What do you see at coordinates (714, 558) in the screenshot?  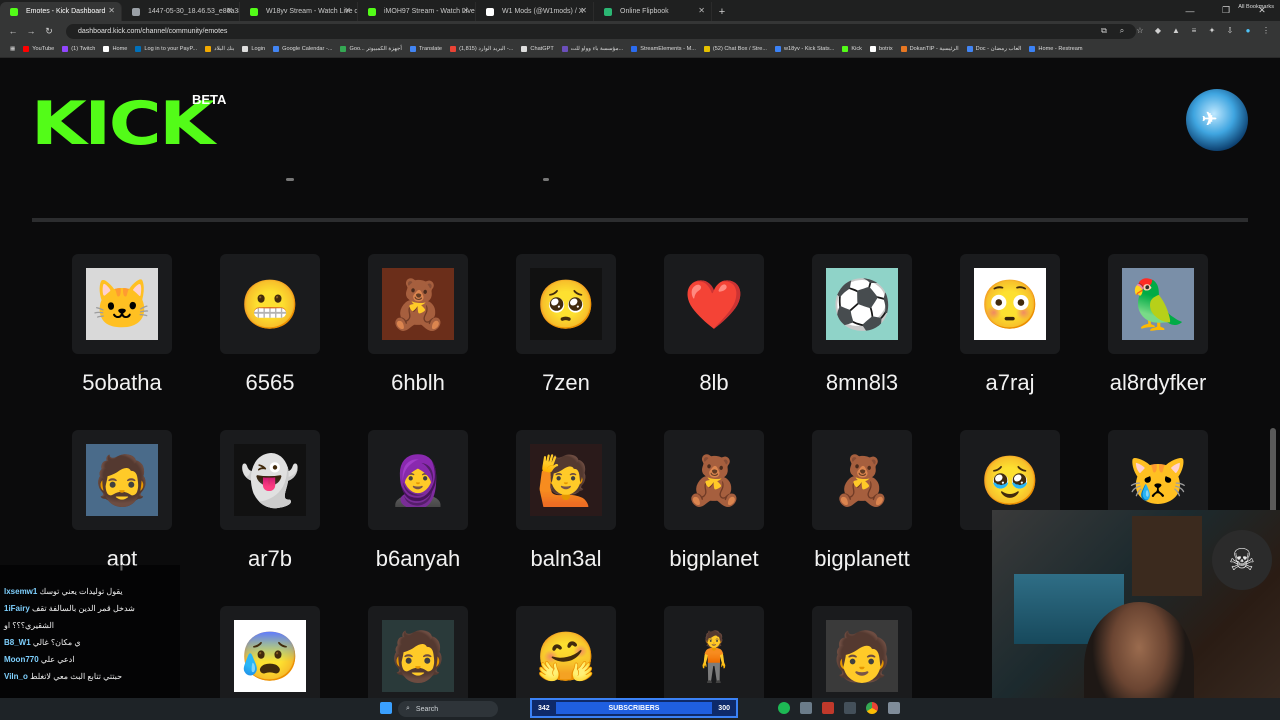 I see `emote-name: bigplanet` at bounding box center [714, 558].